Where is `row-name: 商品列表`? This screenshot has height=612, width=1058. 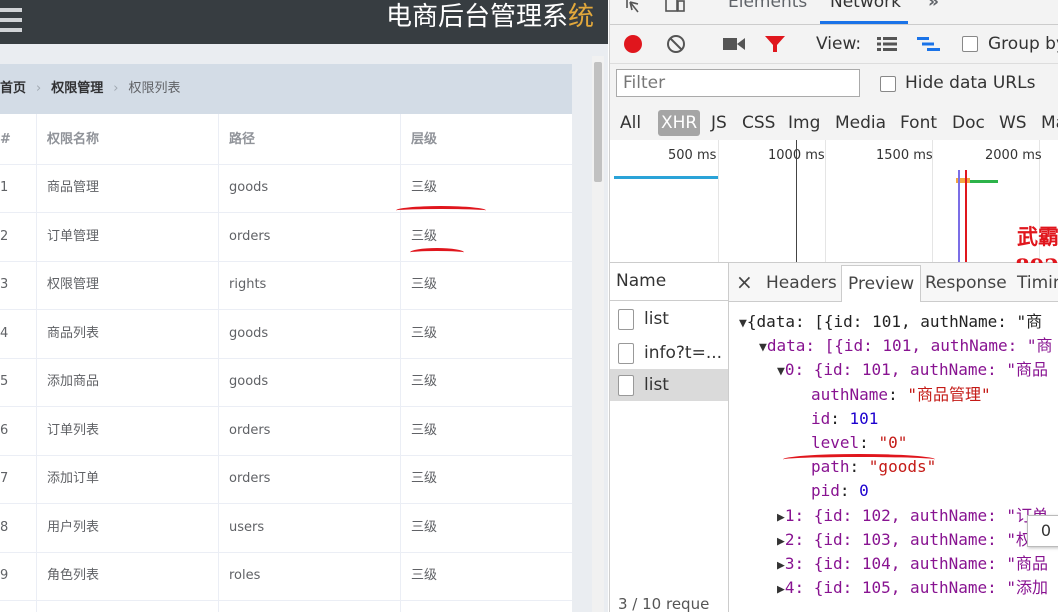
row-name: 商品列表 is located at coordinates (73, 333).